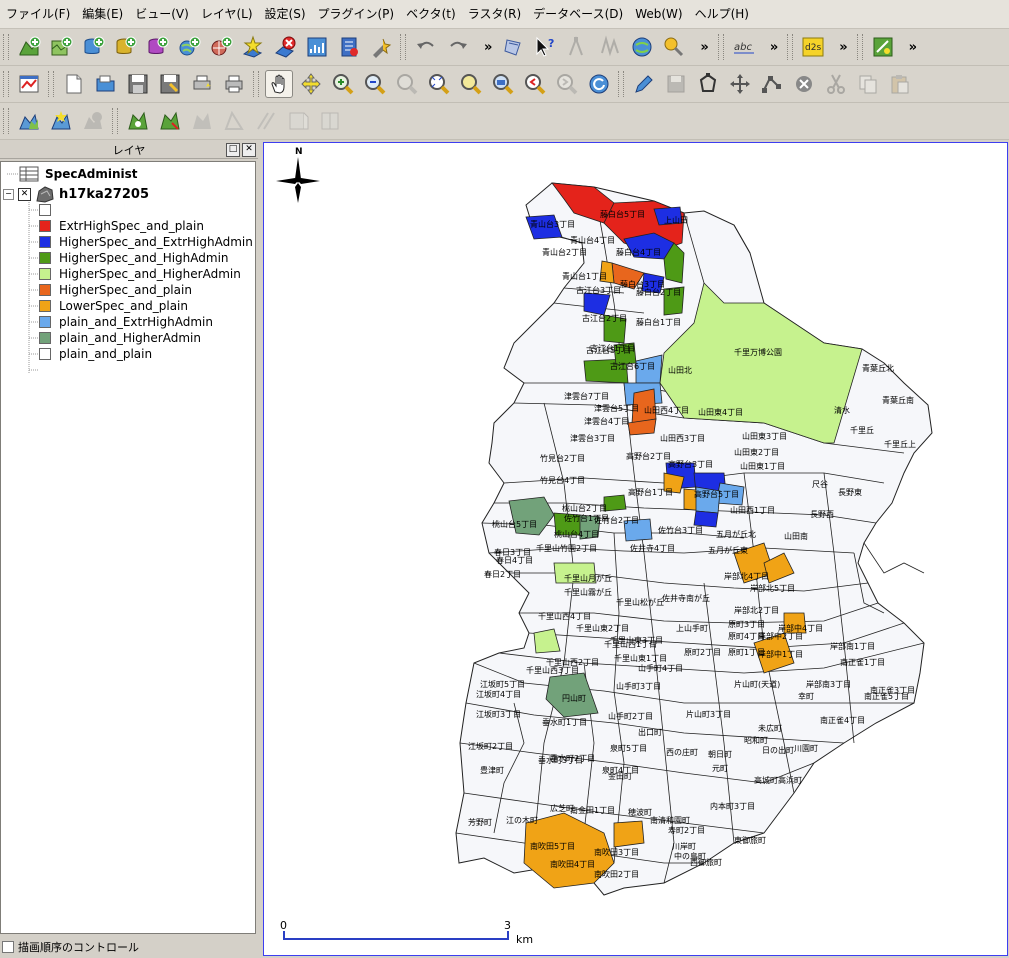 This screenshot has width=1009, height=958. What do you see at coordinates (170, 121) in the screenshot?
I see `add-part-button` at bounding box center [170, 121].